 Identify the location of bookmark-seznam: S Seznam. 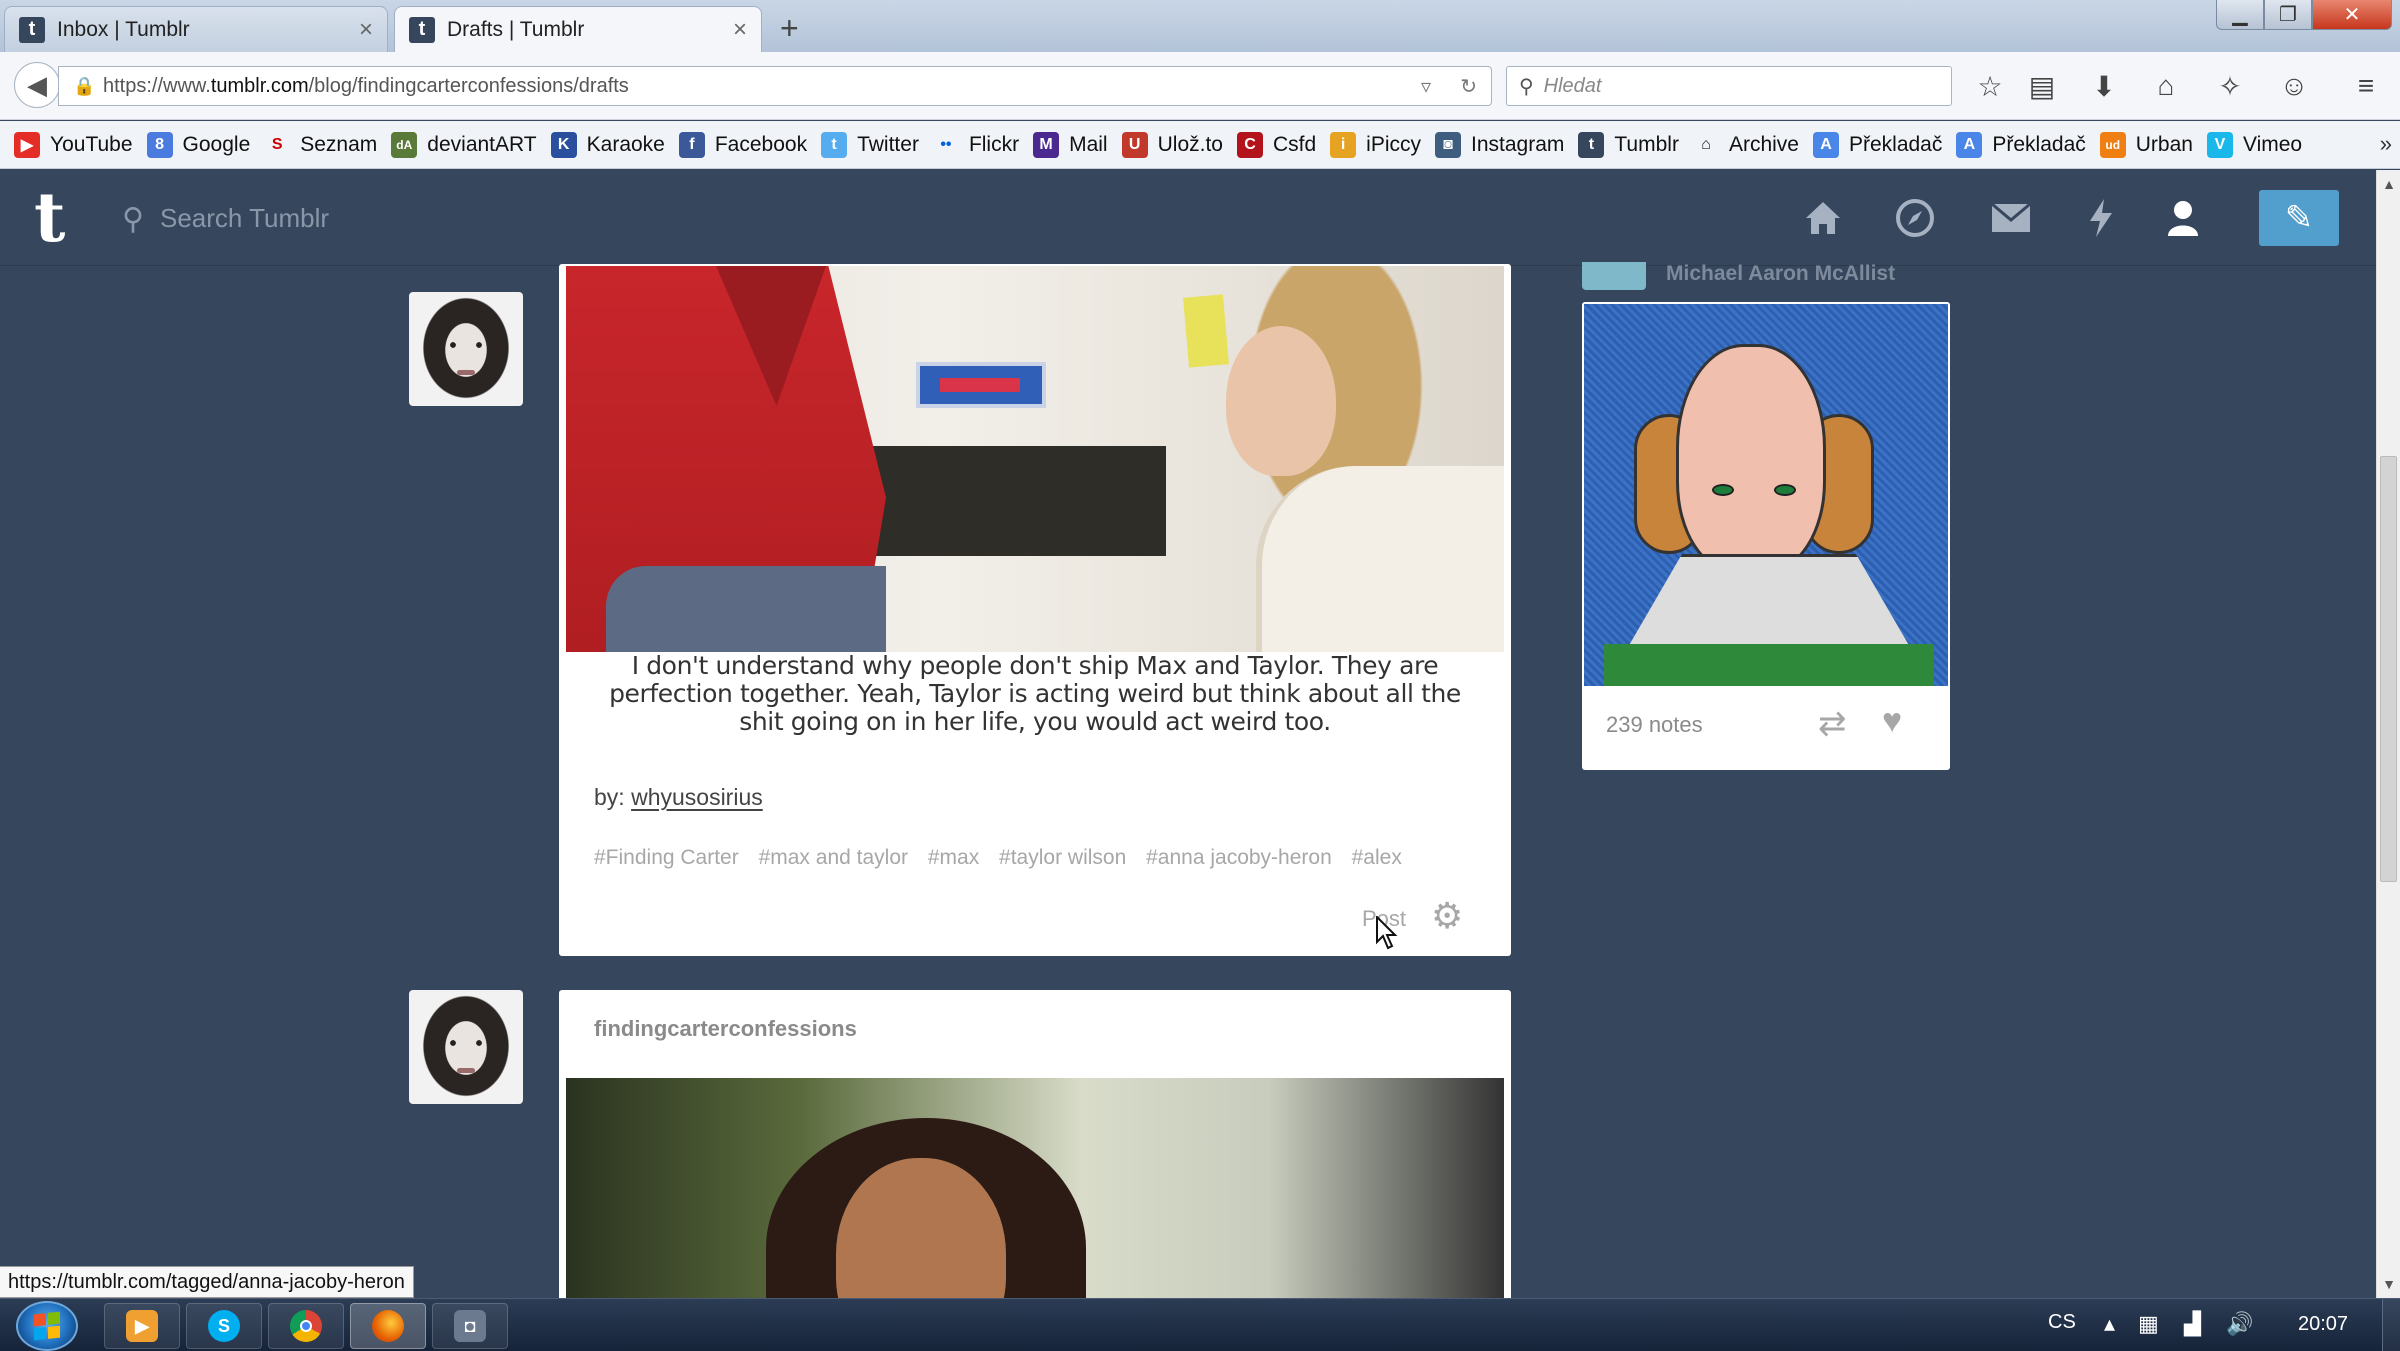
(320, 145).